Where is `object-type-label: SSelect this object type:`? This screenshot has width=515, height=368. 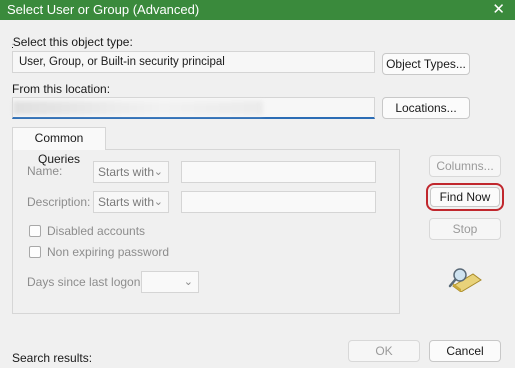
object-type-label: SSelect this object type: is located at coordinates (72, 42).